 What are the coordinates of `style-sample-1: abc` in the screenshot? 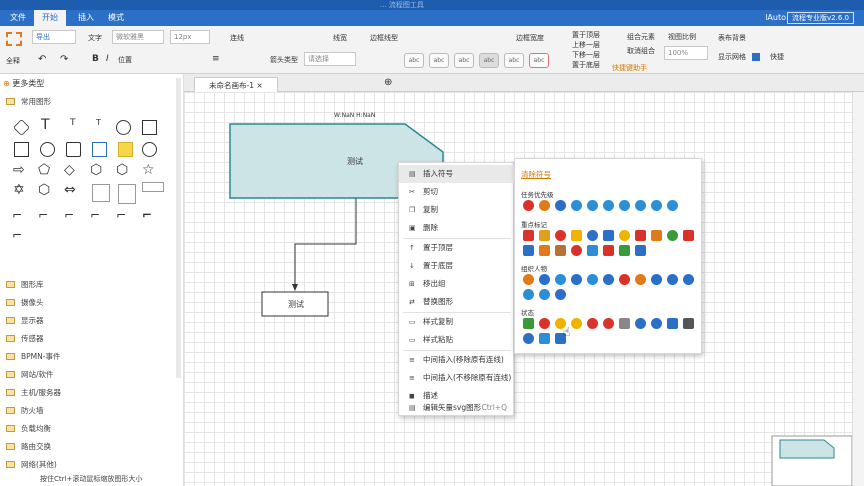 It's located at (414, 60).